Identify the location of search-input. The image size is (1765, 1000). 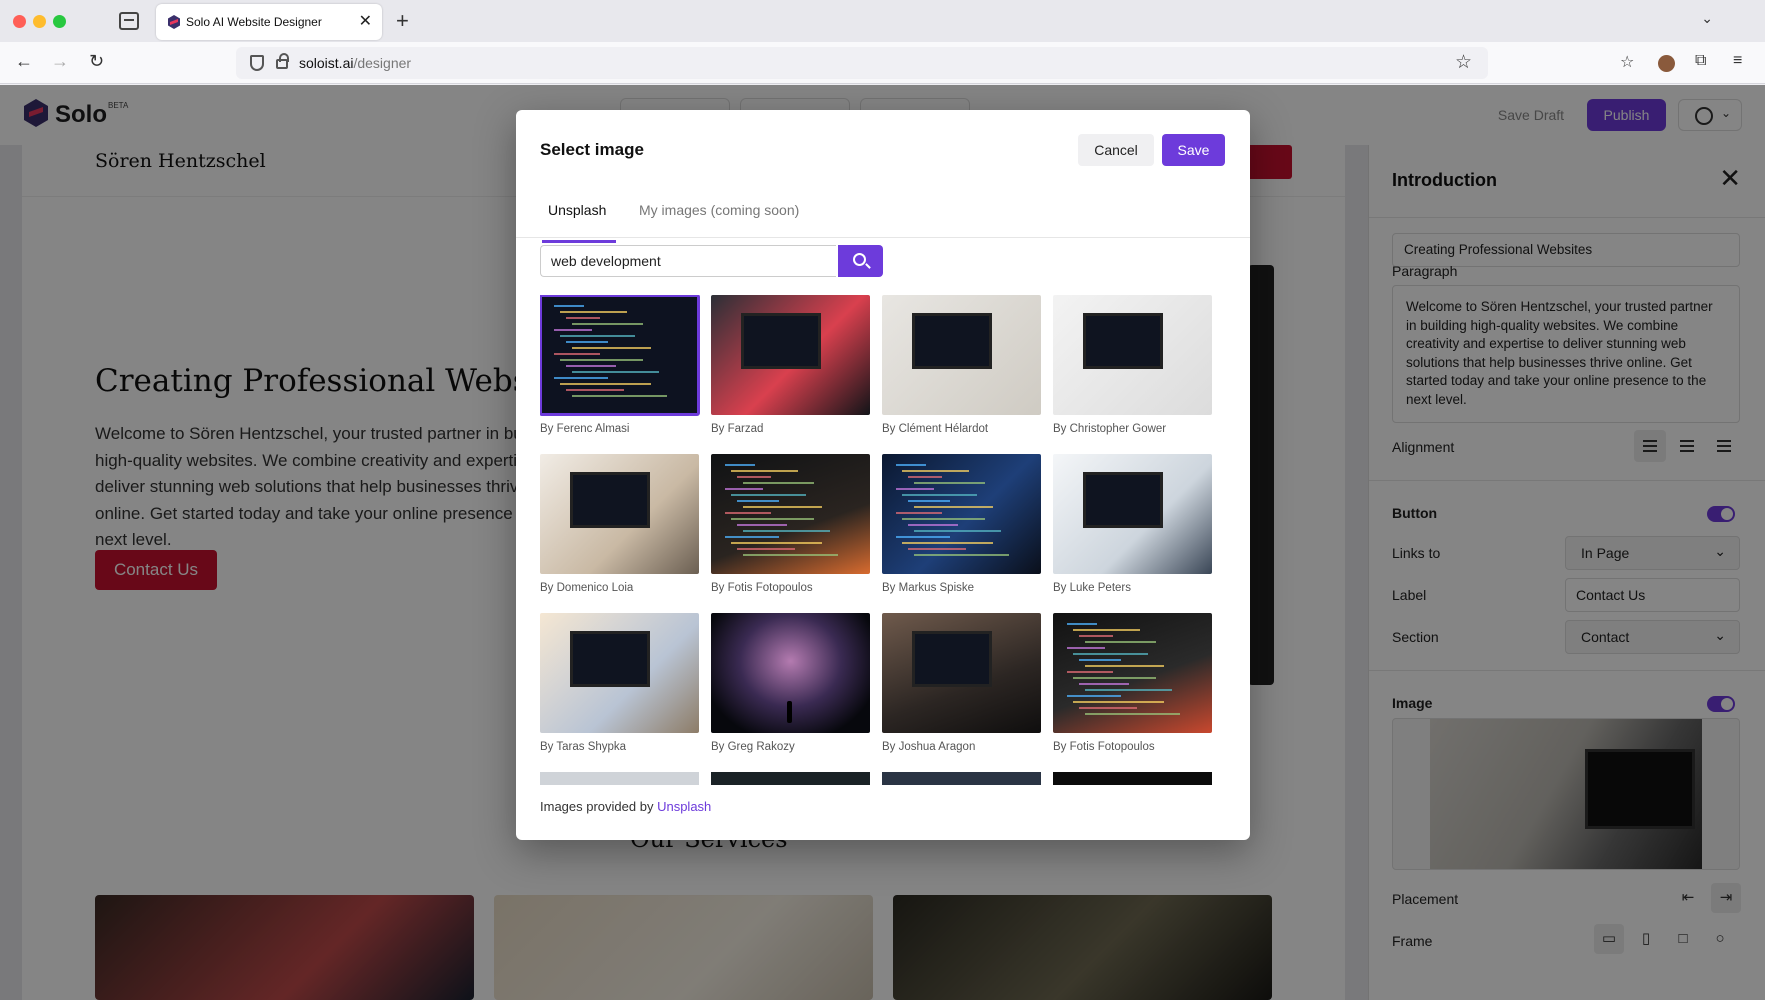
(688, 261).